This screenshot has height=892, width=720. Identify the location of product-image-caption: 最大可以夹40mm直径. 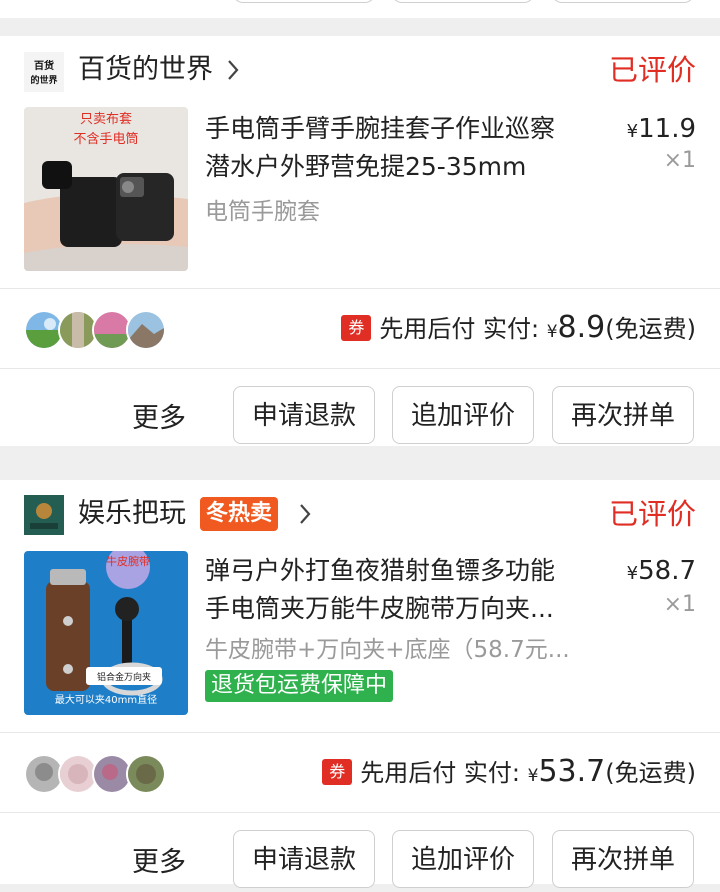
(106, 699).